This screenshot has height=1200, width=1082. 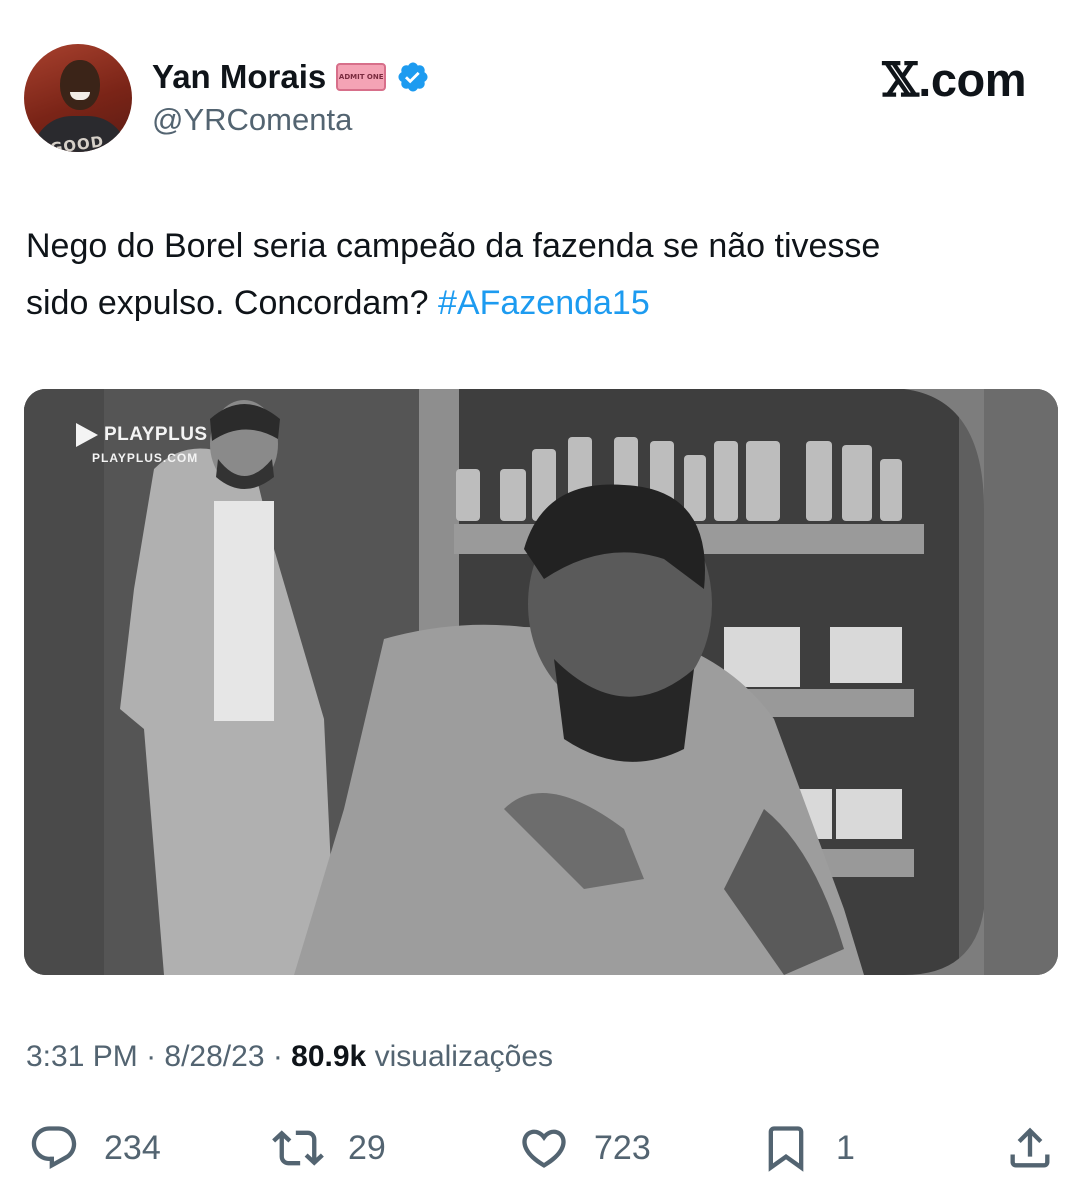 What do you see at coordinates (329, 1056) in the screenshot?
I see `views-count: 80.9k` at bounding box center [329, 1056].